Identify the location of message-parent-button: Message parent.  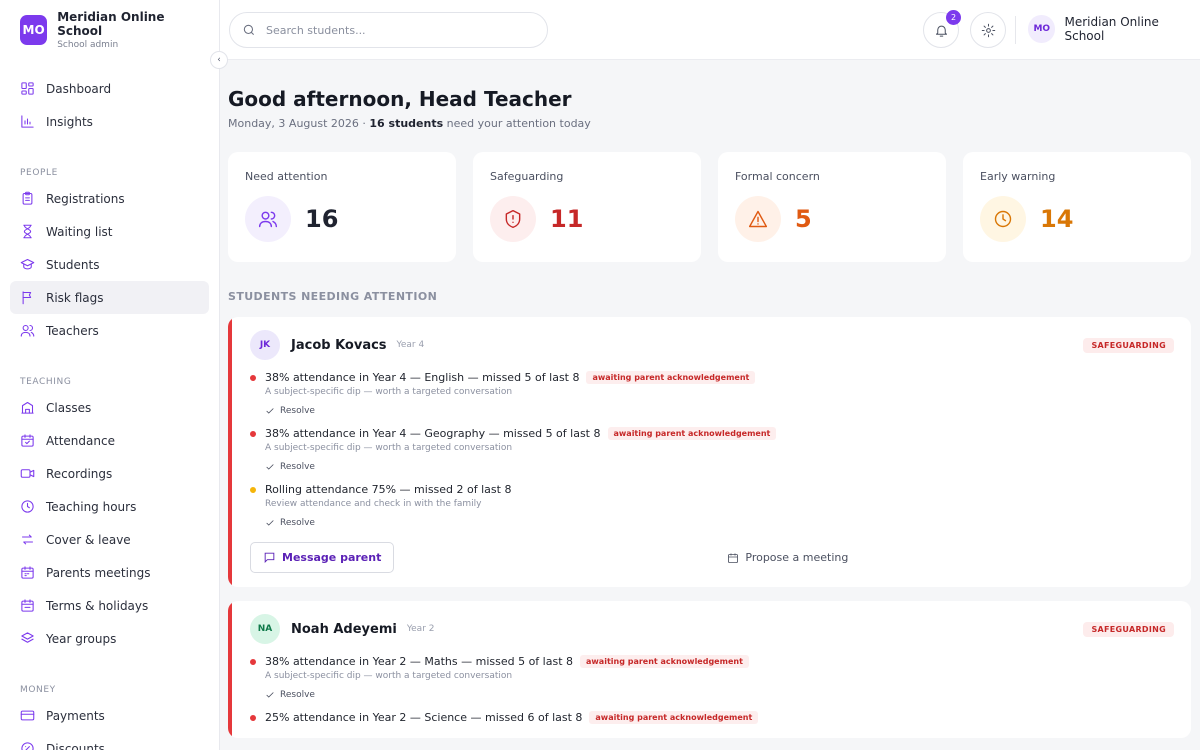
(322, 557).